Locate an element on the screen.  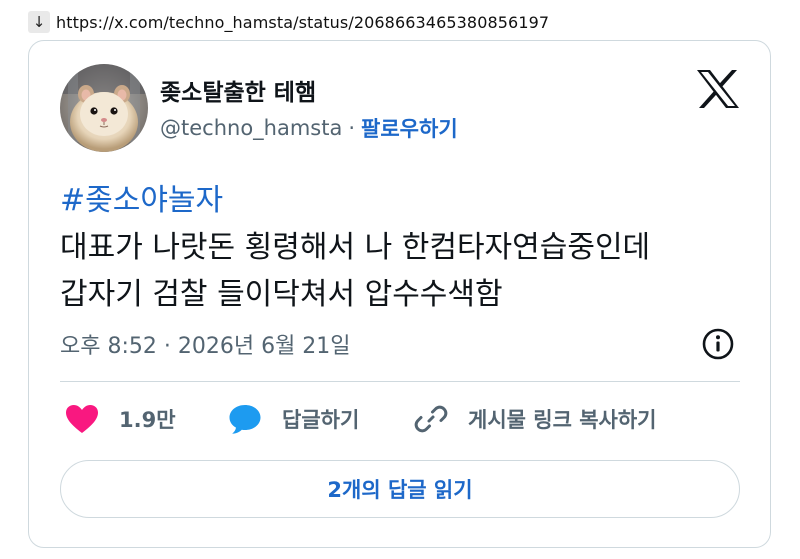
x-logo-icon is located at coordinates (718, 89).